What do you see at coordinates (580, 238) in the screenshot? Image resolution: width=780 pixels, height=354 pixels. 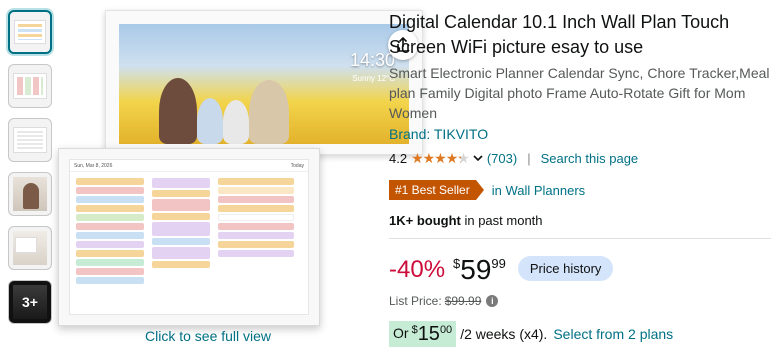 I see `divider` at bounding box center [580, 238].